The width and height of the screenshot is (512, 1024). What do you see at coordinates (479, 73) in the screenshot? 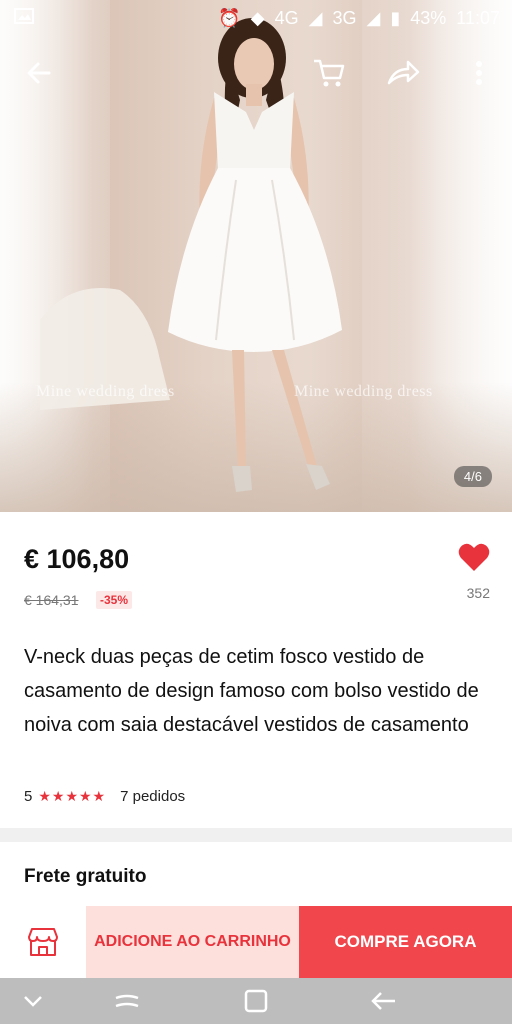
I see `more-options-icon` at bounding box center [479, 73].